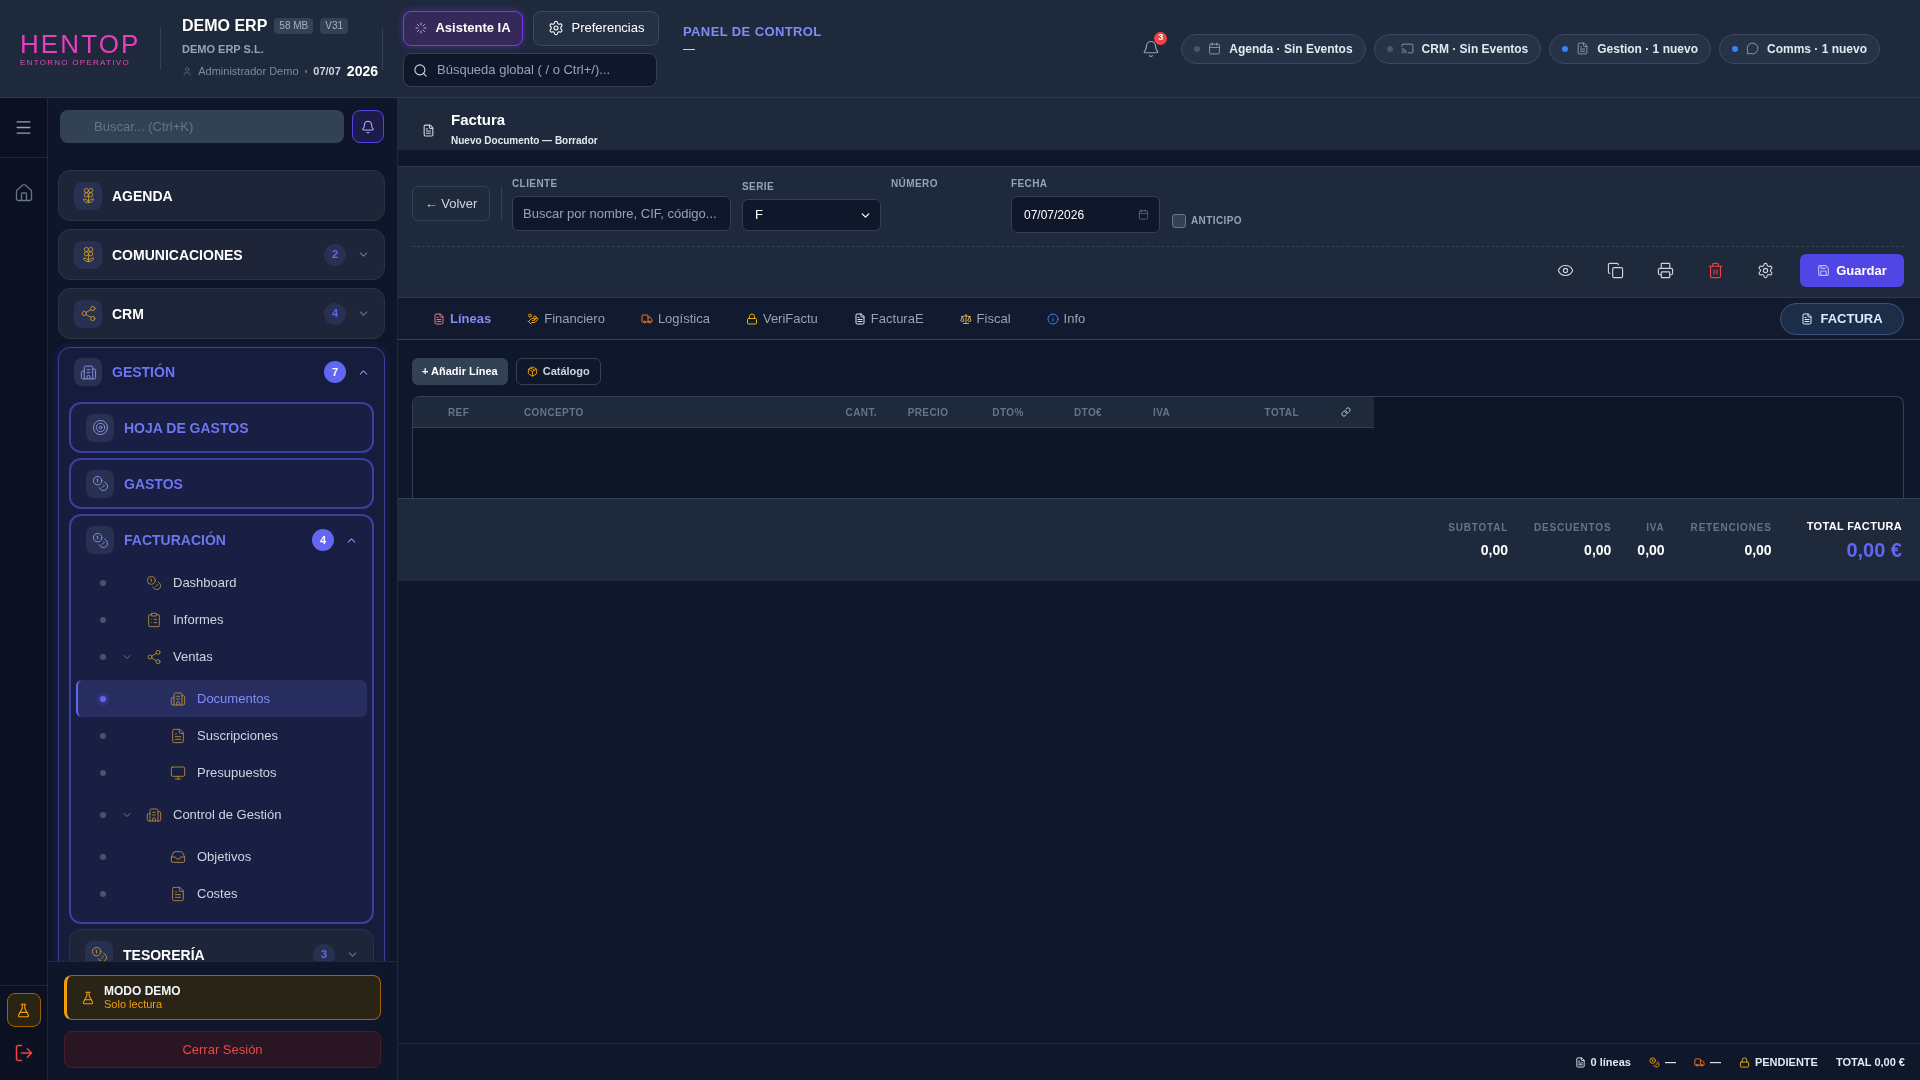  What do you see at coordinates (460, 371) in the screenshot?
I see `add-line-button: + Añadir Línea` at bounding box center [460, 371].